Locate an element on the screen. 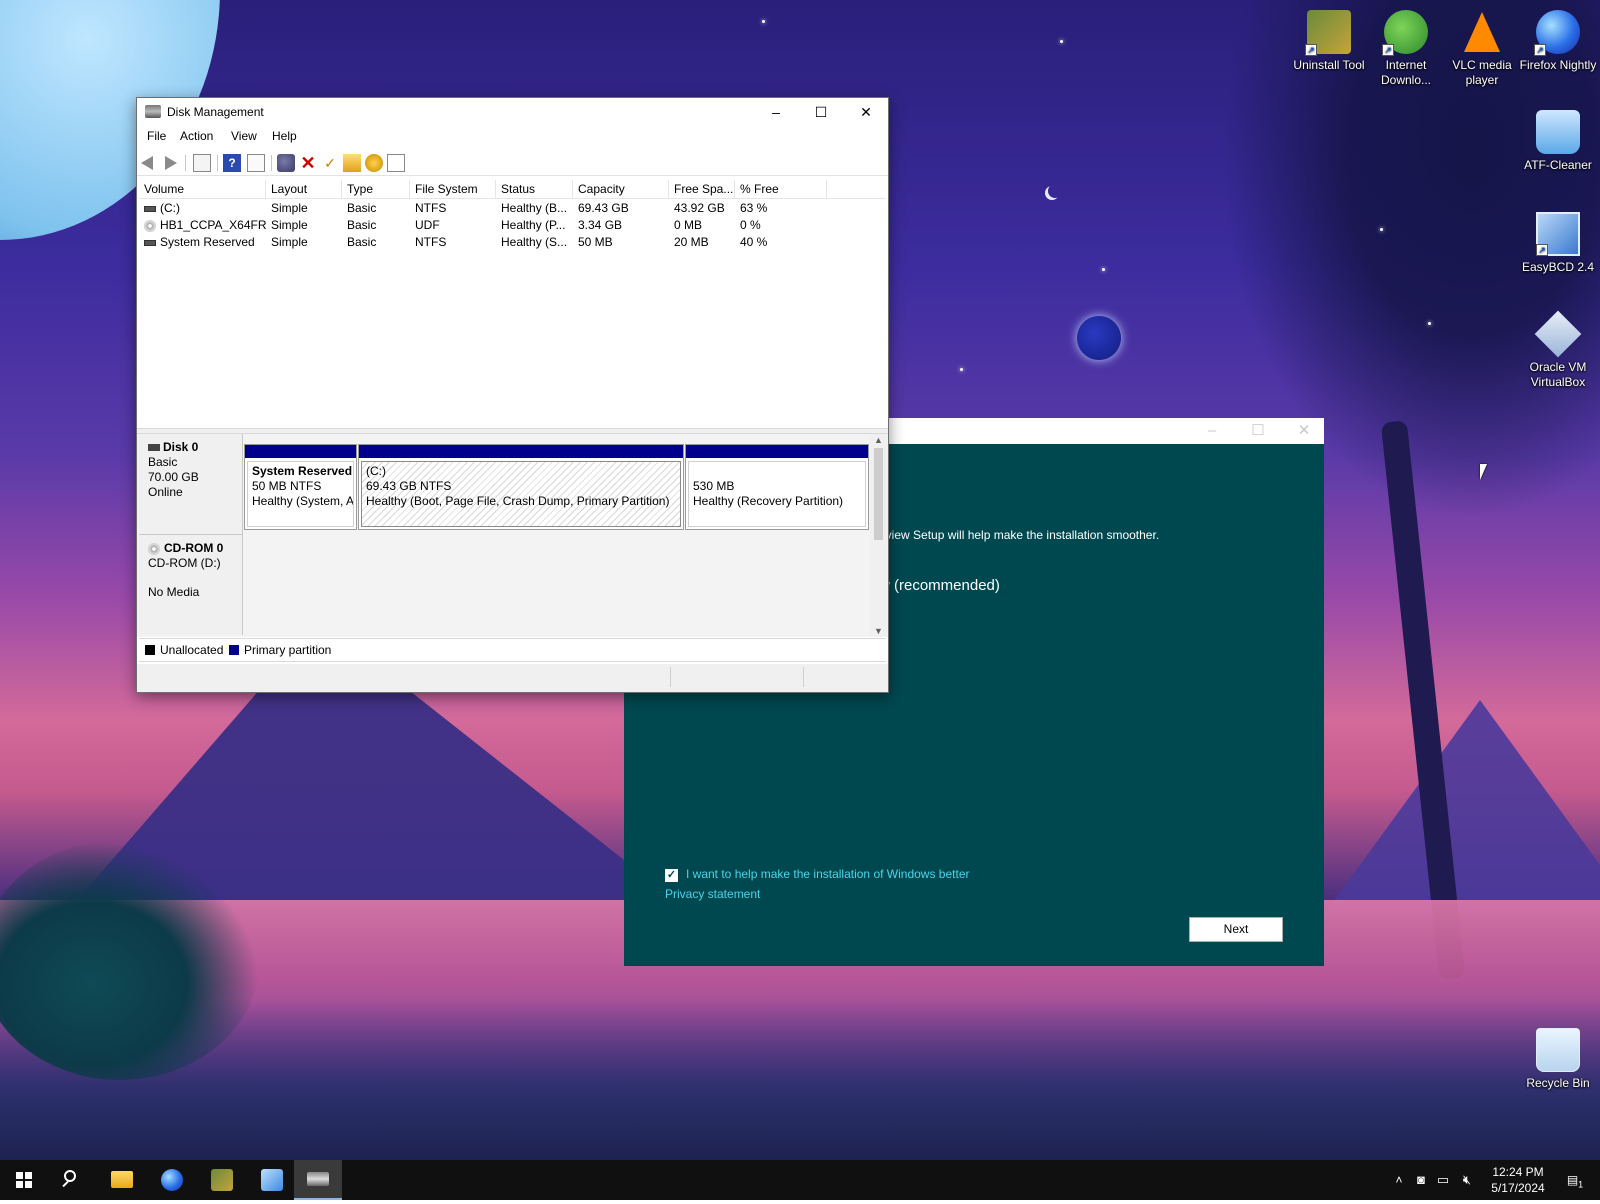  capacity-cell: 50 MB is located at coordinates (595, 242).